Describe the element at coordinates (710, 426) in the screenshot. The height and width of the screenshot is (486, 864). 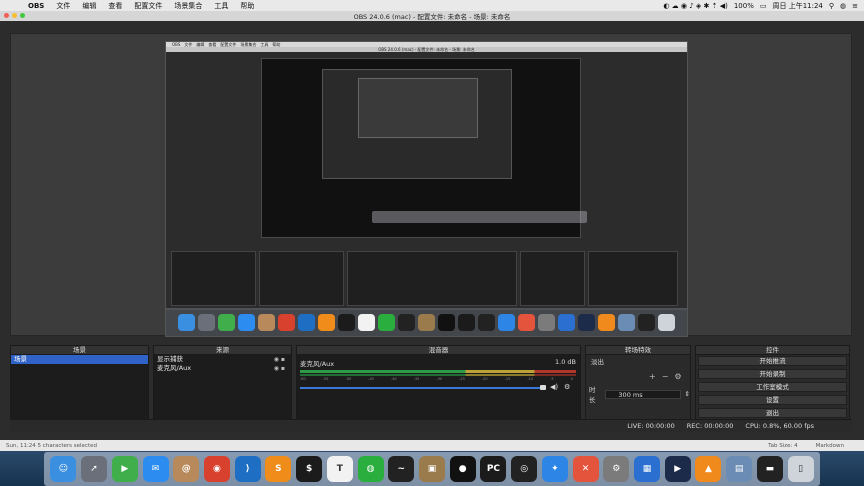
I see `rec-timer: REC: 00:00:00` at that location.